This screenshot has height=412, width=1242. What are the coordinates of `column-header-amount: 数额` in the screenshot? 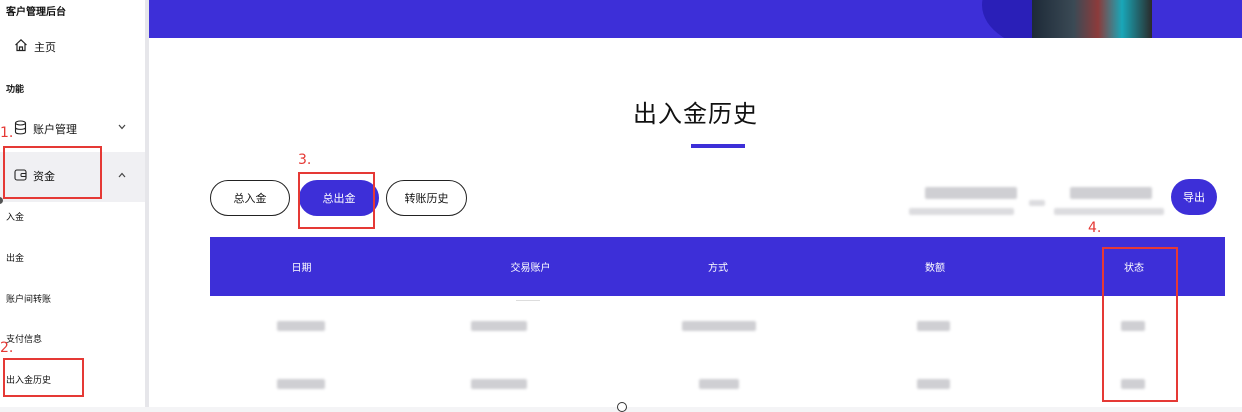 It's located at (935, 268).